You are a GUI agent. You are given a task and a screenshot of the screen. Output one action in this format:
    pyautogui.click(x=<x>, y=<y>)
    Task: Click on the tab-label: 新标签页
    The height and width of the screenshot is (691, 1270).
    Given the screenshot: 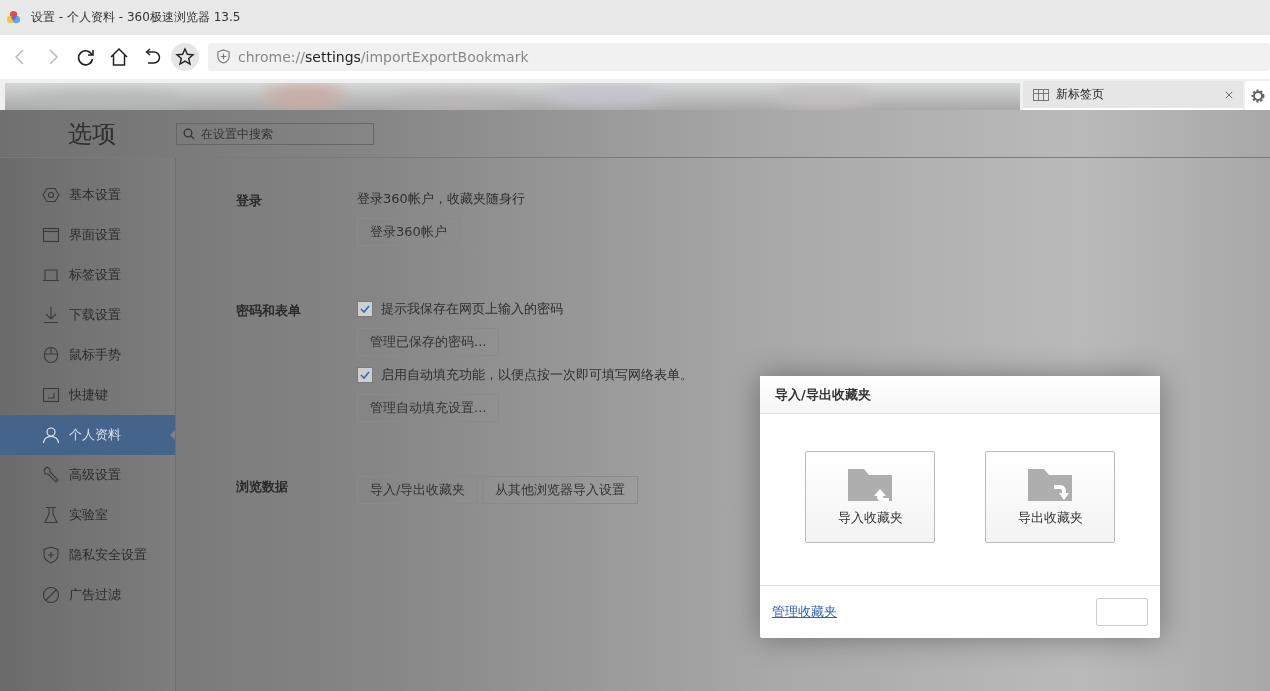 What is the action you would take?
    pyautogui.click(x=1080, y=94)
    